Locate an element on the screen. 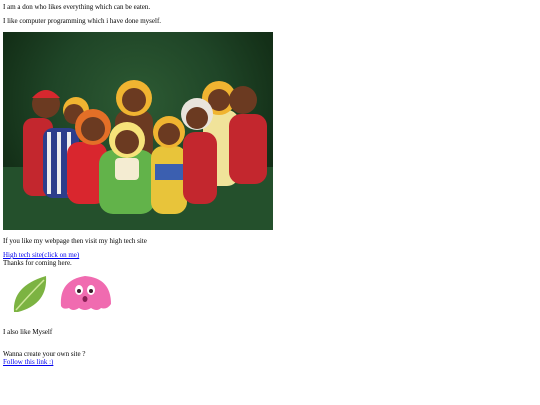 This screenshot has width=540, height=405. create-site-text: Wanna create your own site ? is located at coordinates (44, 354).